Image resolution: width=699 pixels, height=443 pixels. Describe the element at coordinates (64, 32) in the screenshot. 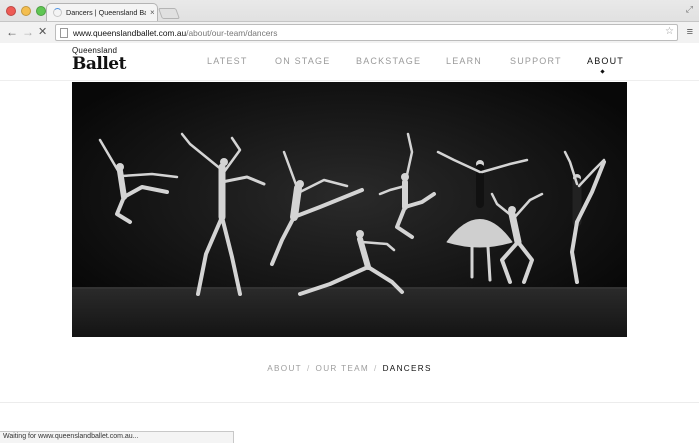

I see `page-icon` at that location.